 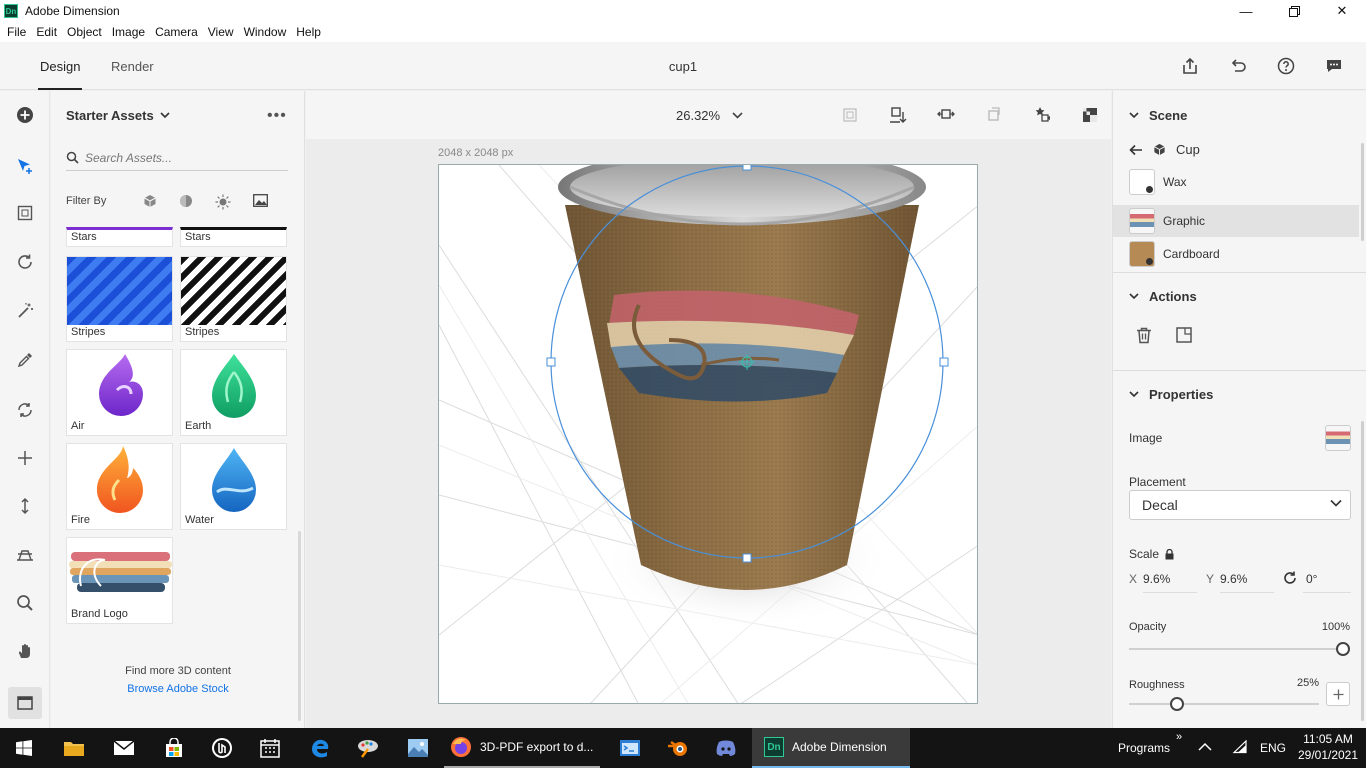 I want to click on taskbar-terminal, so click(x=630, y=748).